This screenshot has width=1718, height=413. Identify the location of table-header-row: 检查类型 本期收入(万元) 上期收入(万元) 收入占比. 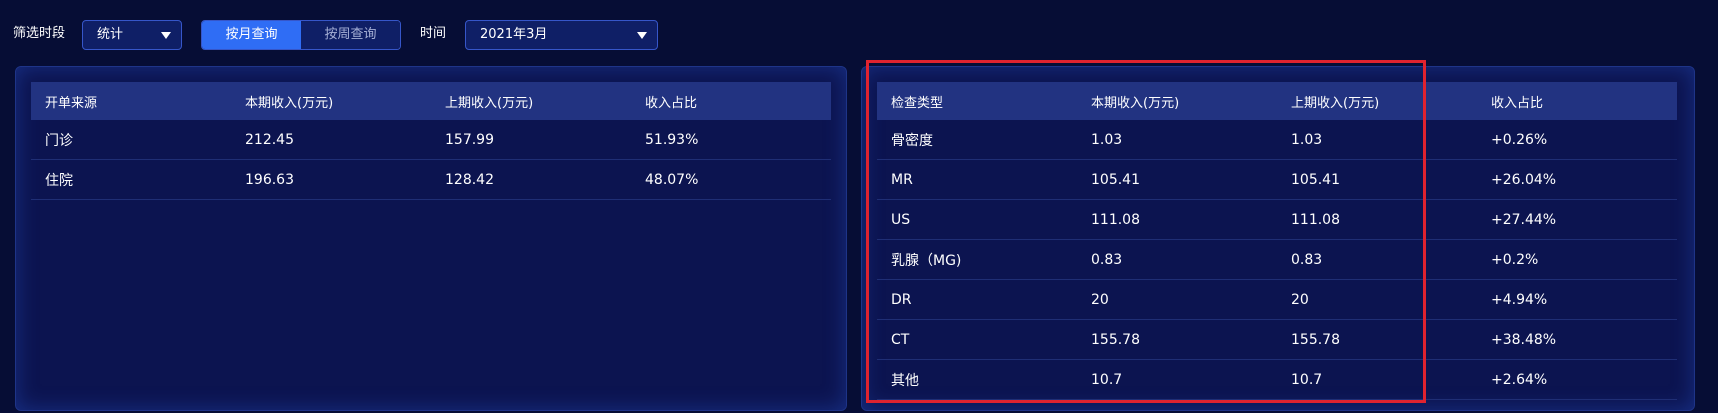
(1277, 101).